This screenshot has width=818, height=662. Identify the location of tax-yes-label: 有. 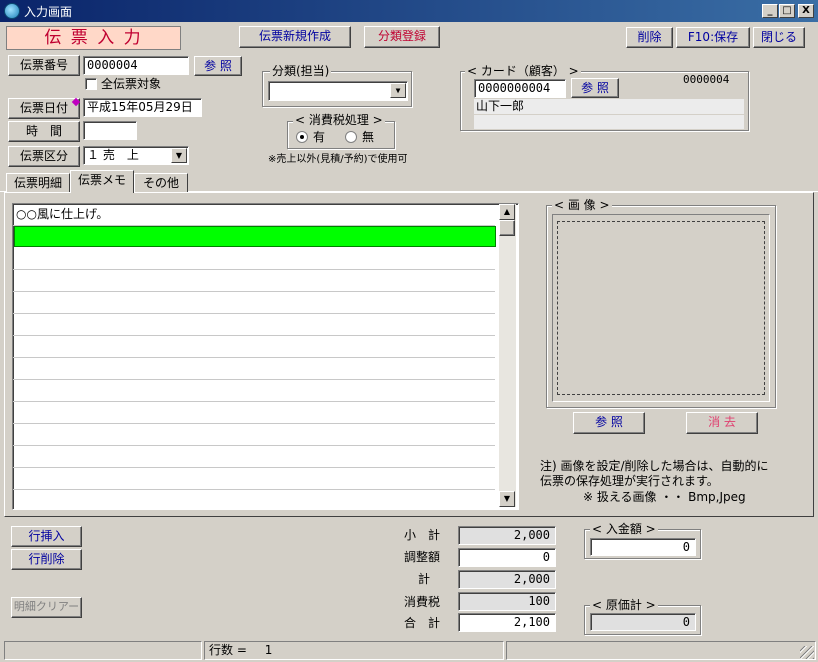
(319, 137).